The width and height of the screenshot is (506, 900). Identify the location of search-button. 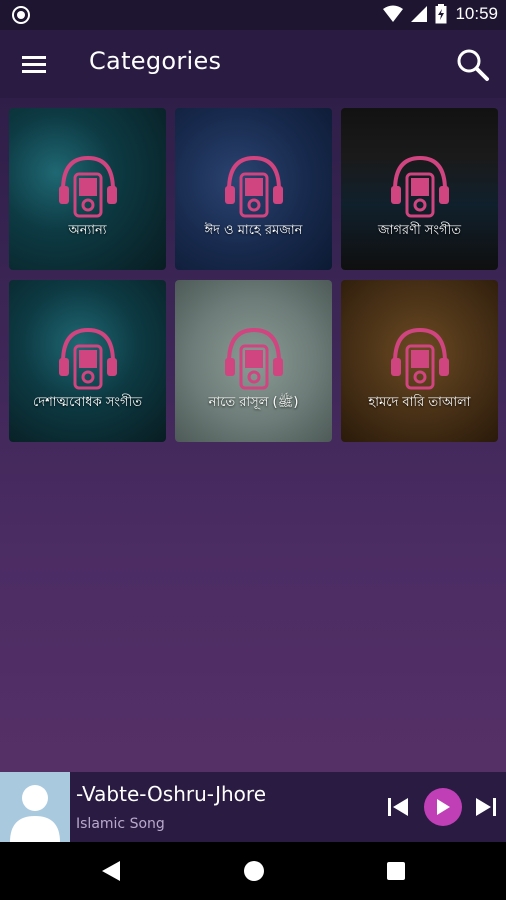
(473, 65).